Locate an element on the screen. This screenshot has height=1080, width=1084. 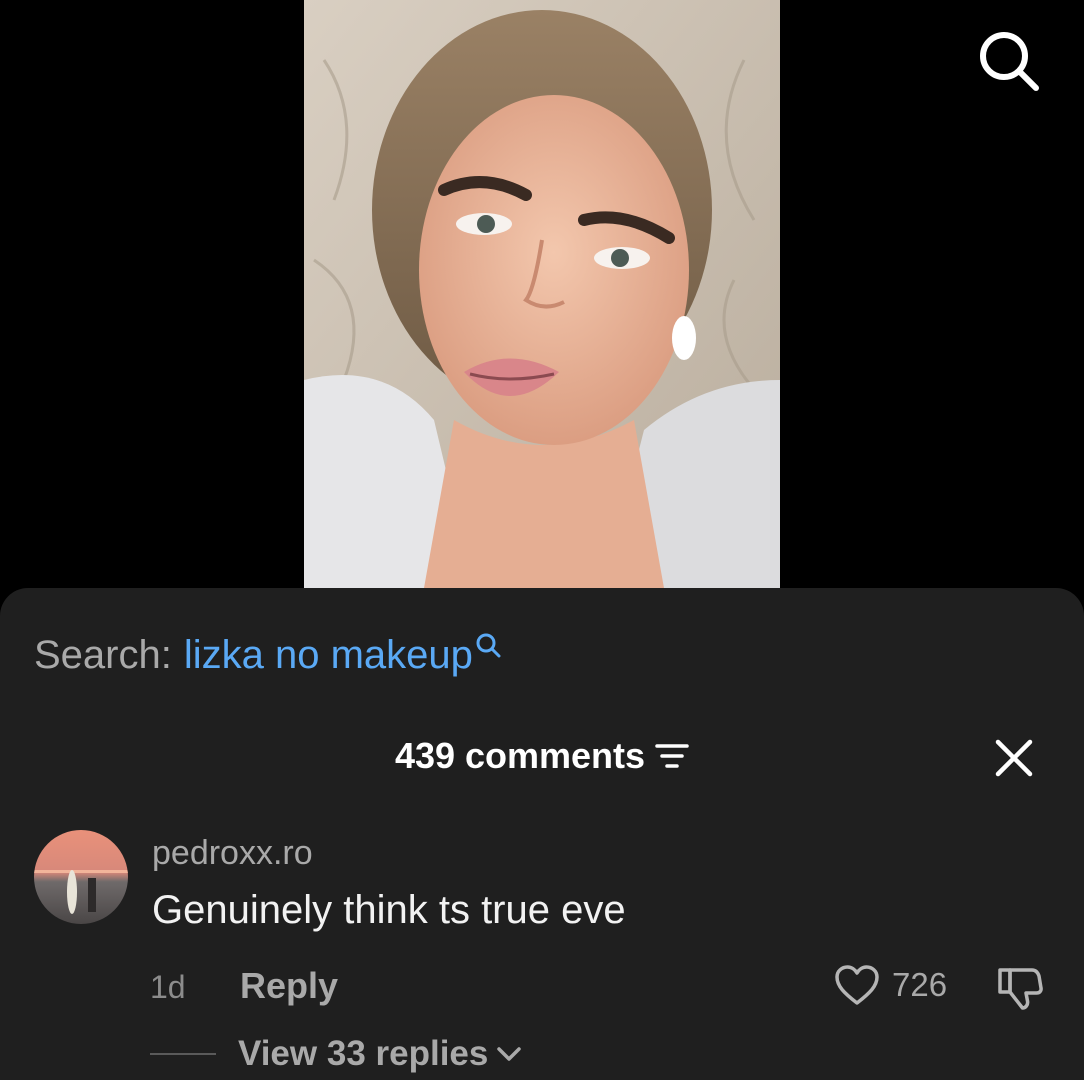
dislike-button is located at coordinates (1019, 988).